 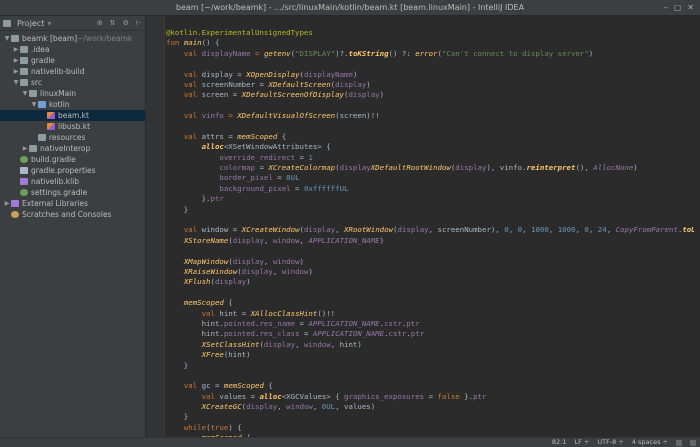 I want to click on code-token: while, so click(x=195, y=427).